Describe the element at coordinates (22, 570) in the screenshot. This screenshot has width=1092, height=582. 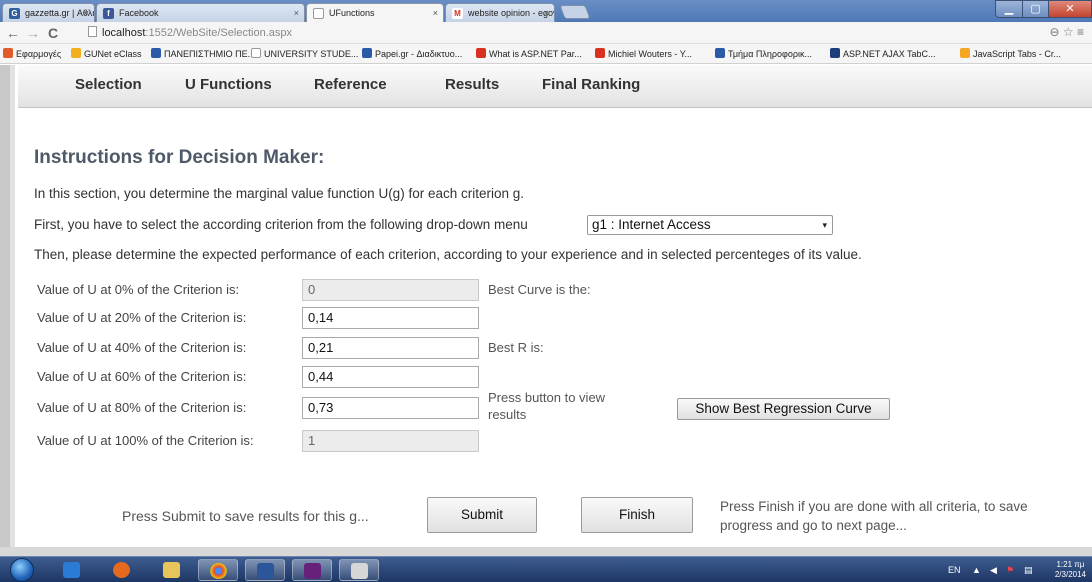
I see `start-button` at that location.